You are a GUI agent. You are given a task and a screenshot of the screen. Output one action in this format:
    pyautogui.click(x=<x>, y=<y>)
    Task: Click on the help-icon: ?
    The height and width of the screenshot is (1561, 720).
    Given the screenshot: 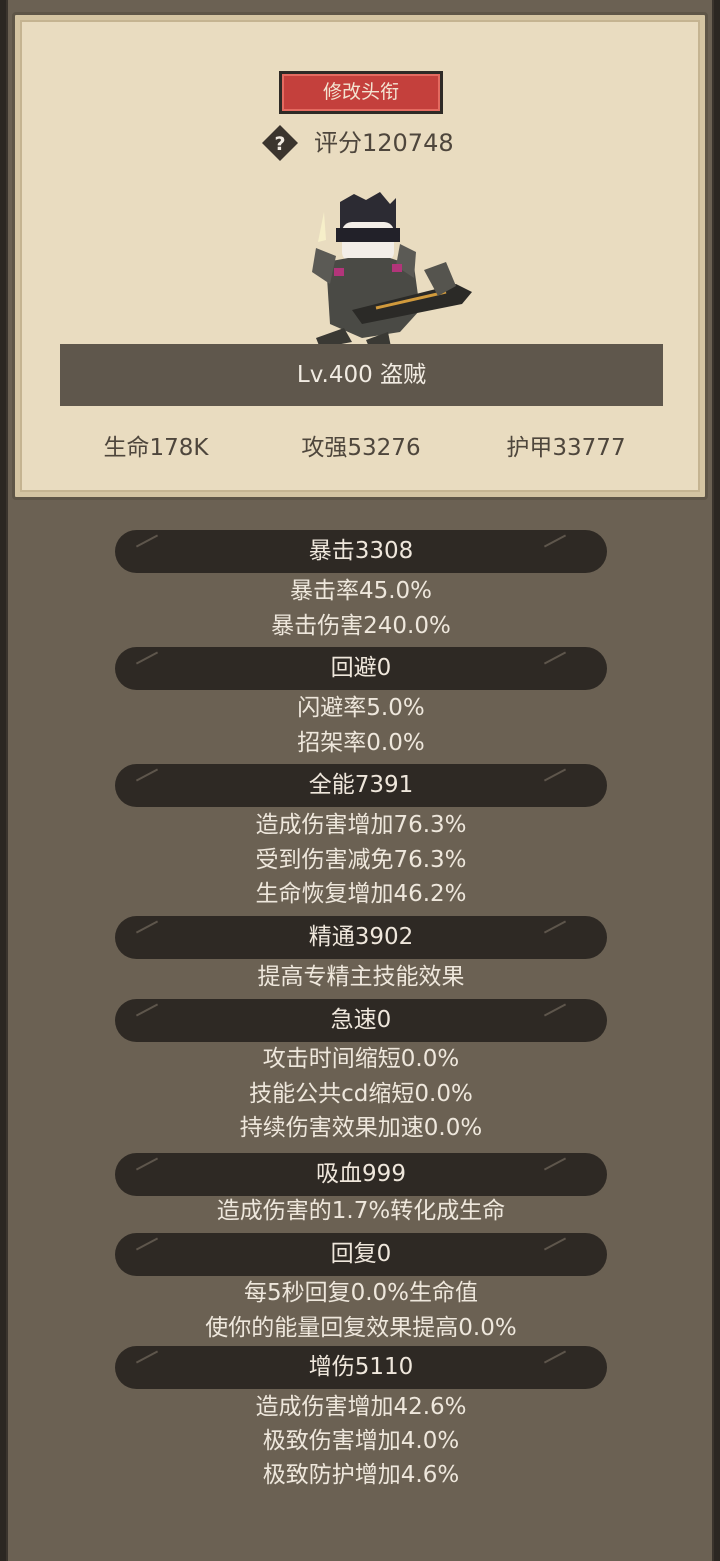 What is the action you would take?
    pyautogui.click(x=280, y=143)
    